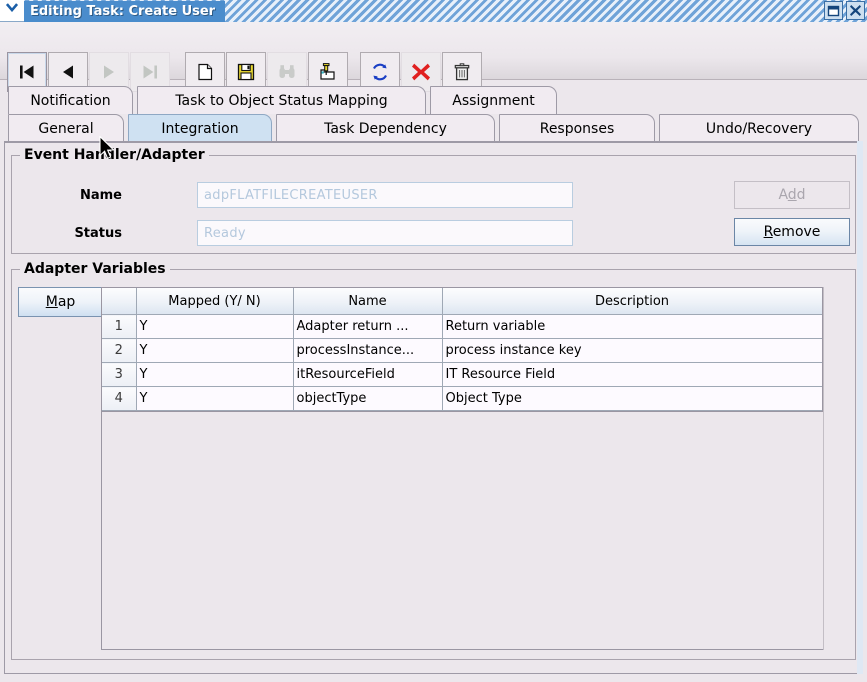  I want to click on adapter-status-field: Ready, so click(385, 233).